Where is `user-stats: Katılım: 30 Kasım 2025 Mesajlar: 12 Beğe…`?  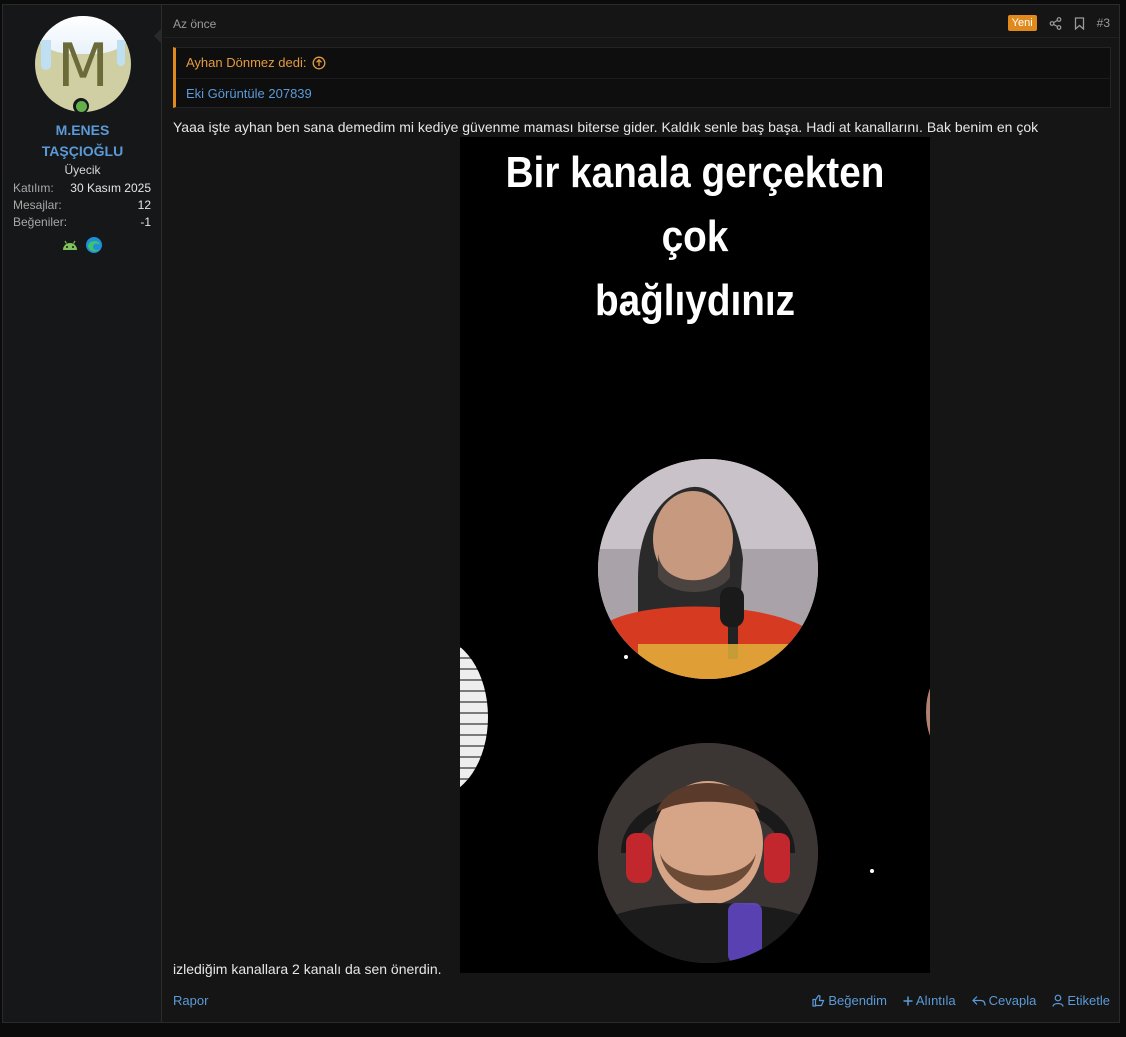
user-stats: Katılım: 30 Kasım 2025 Mesajlar: 12 Beğe… is located at coordinates (82, 206).